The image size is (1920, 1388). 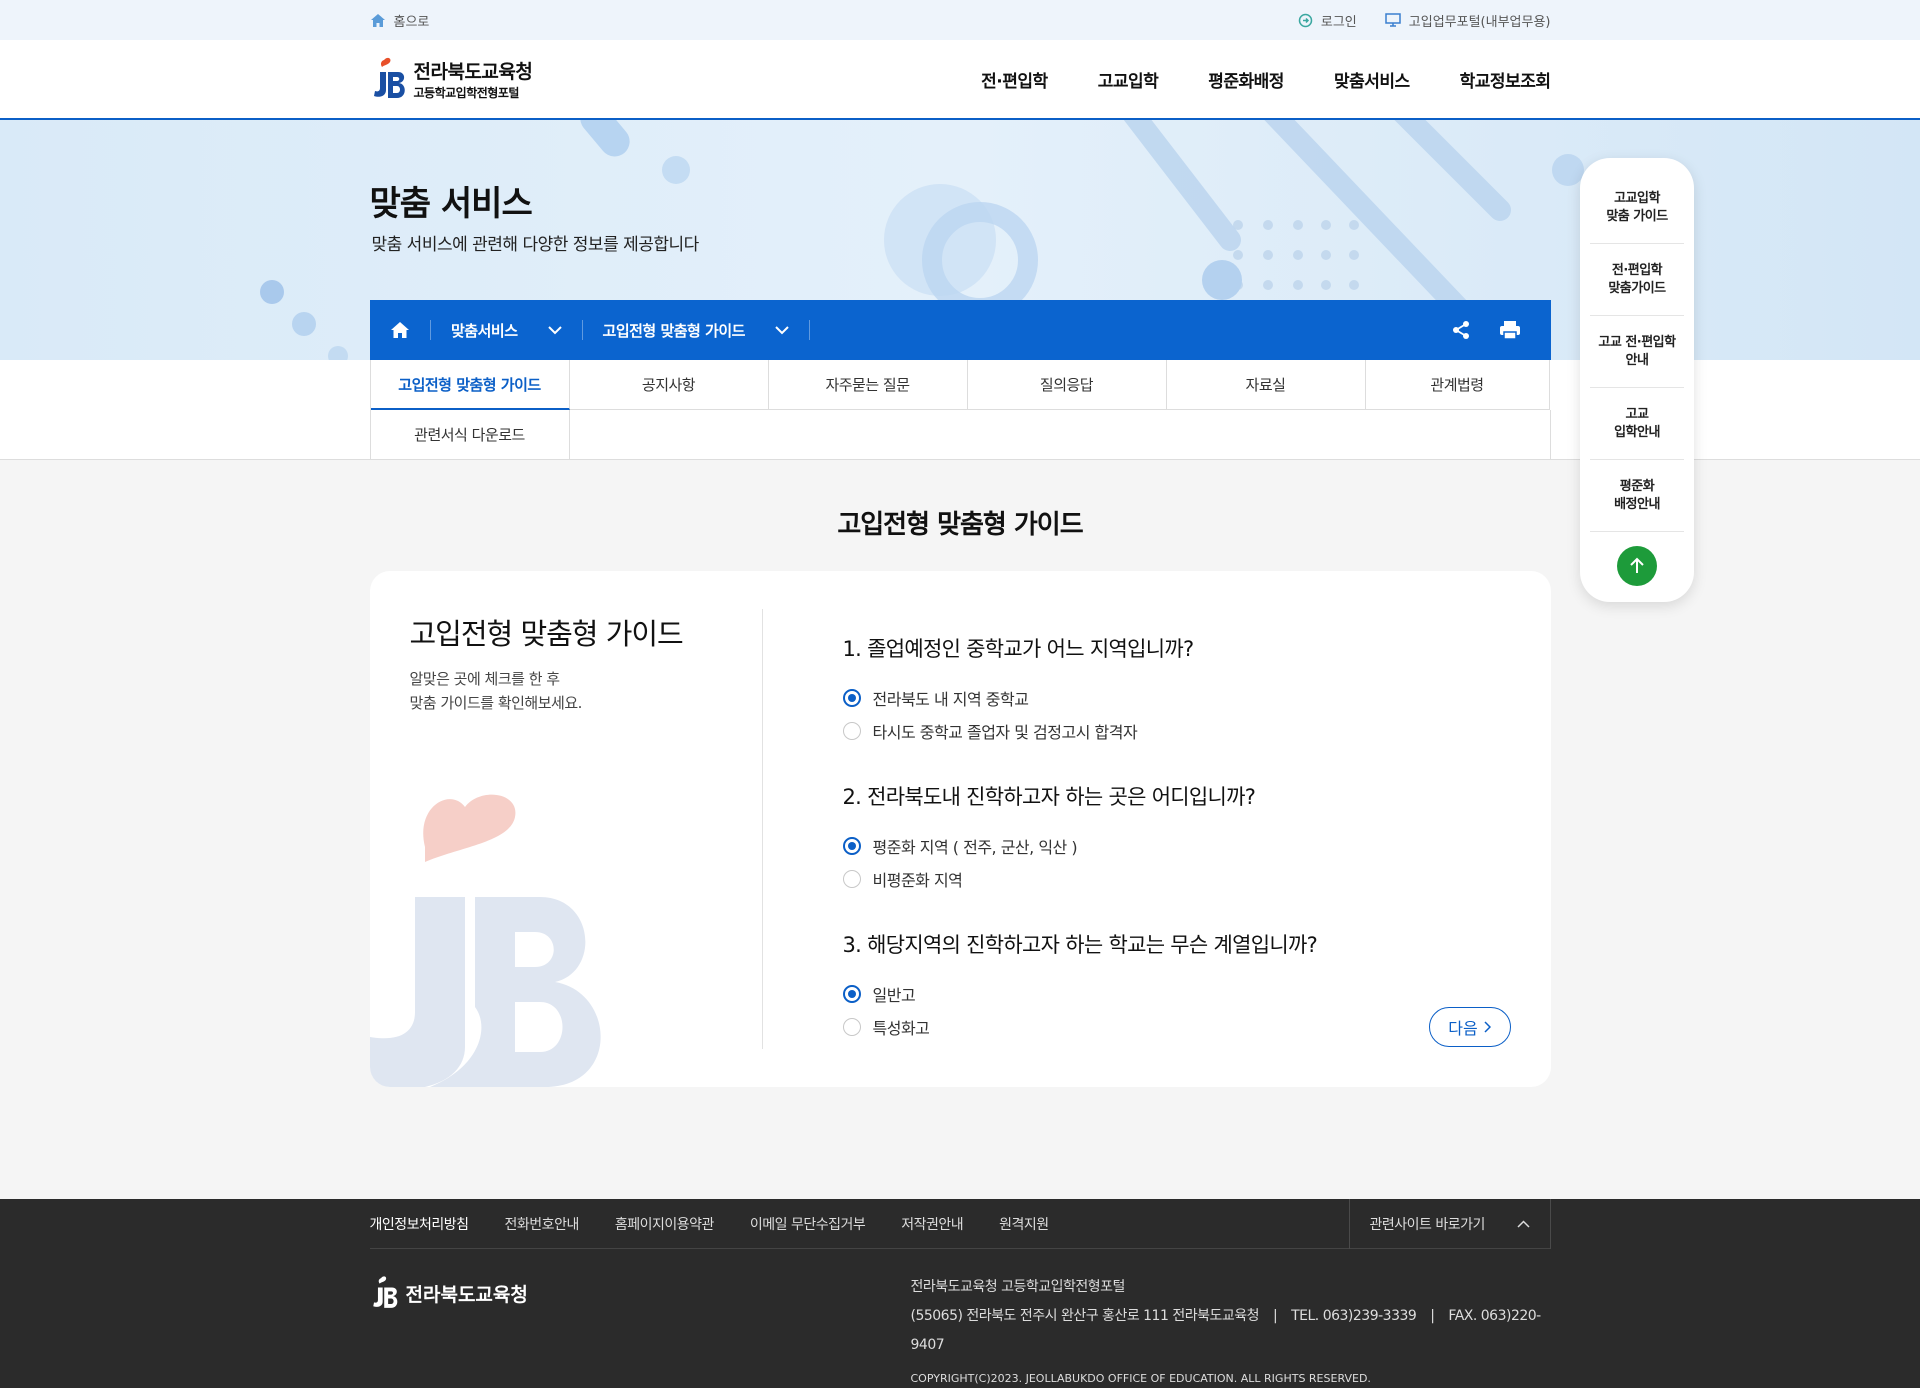 I want to click on tab-laws: 관계법령, so click(x=1457, y=385).